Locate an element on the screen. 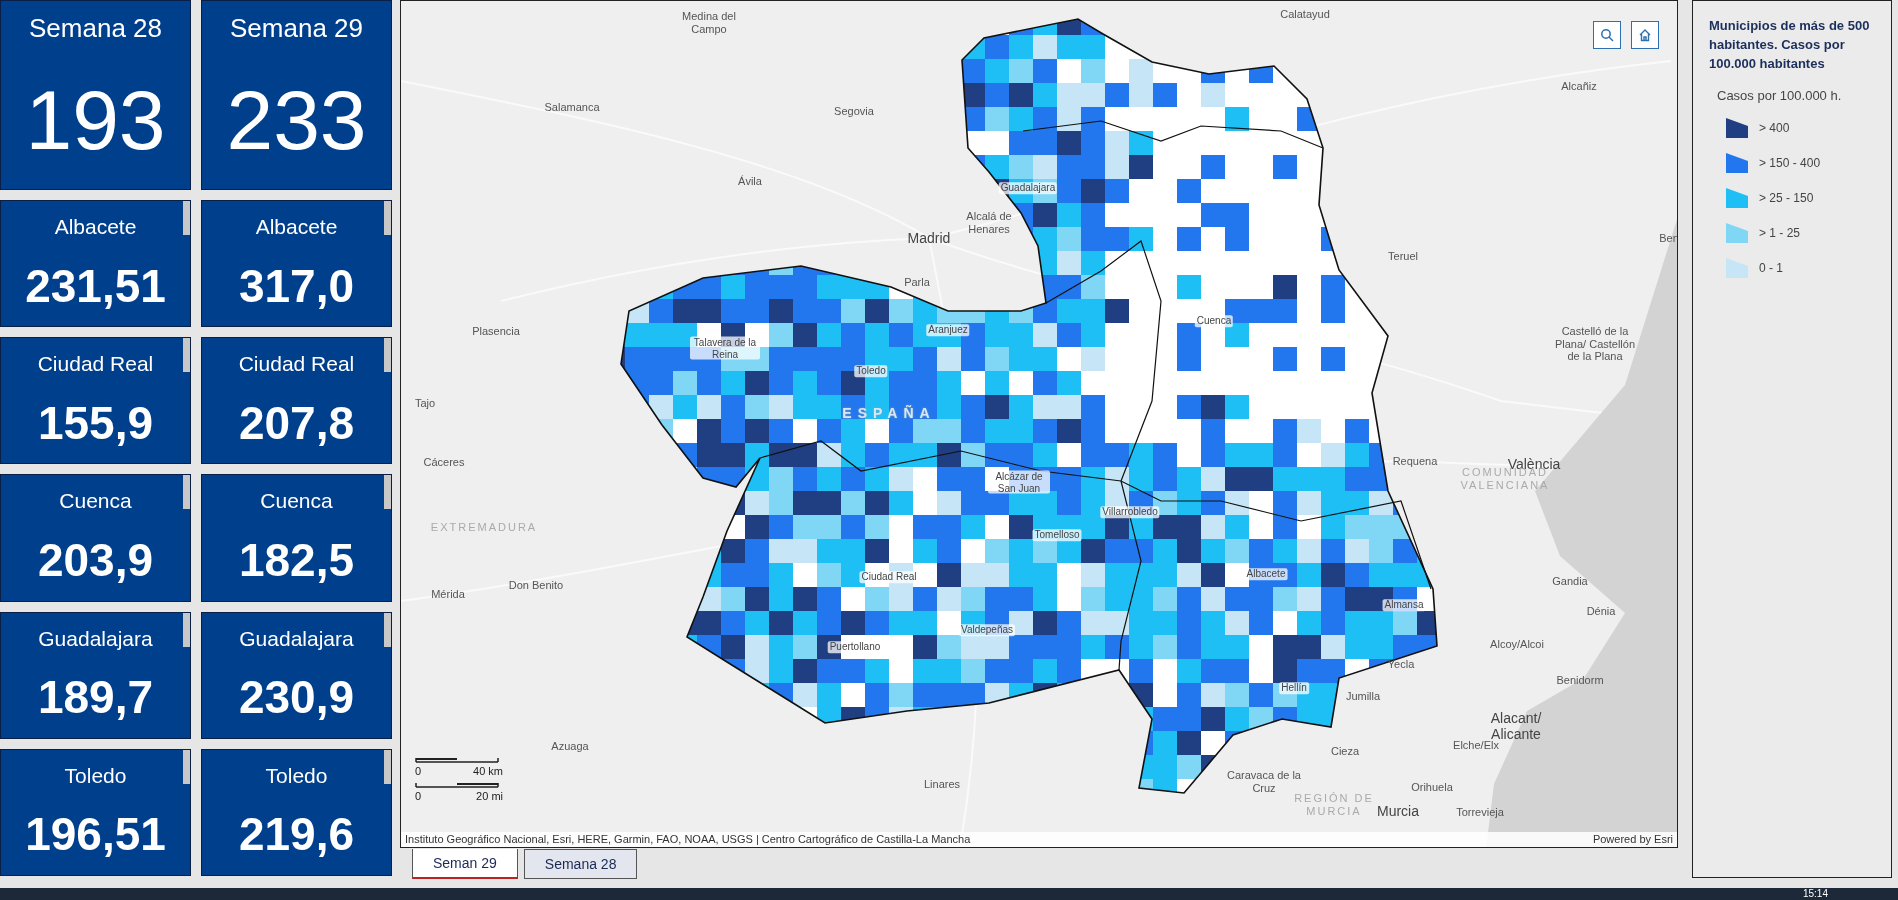  legend-label: > 1 - 25 is located at coordinates (1780, 234).